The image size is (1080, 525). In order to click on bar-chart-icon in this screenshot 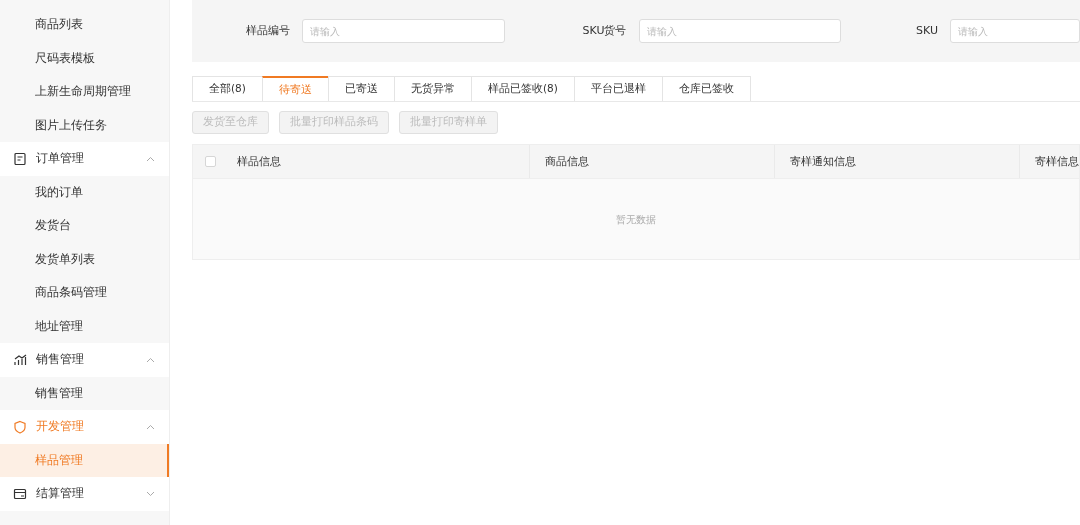, I will do `click(20, 359)`.